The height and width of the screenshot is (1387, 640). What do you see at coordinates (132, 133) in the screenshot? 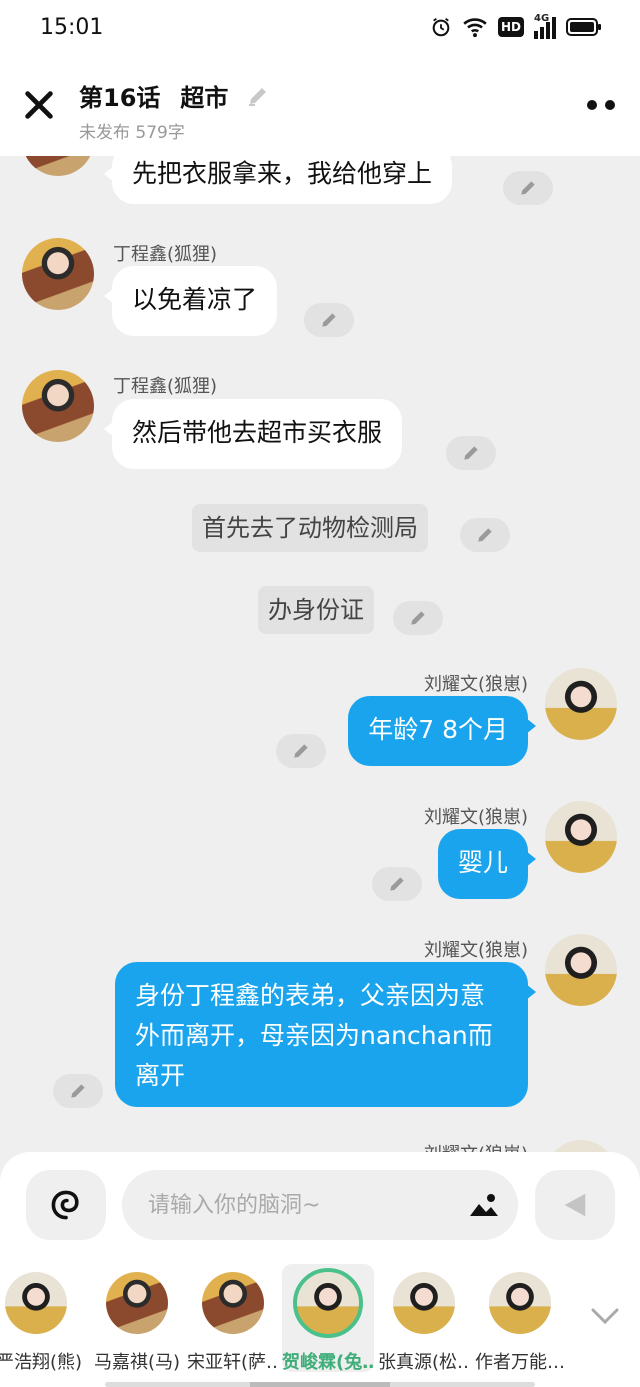
I see `chapter-status: 未发布 579字` at bounding box center [132, 133].